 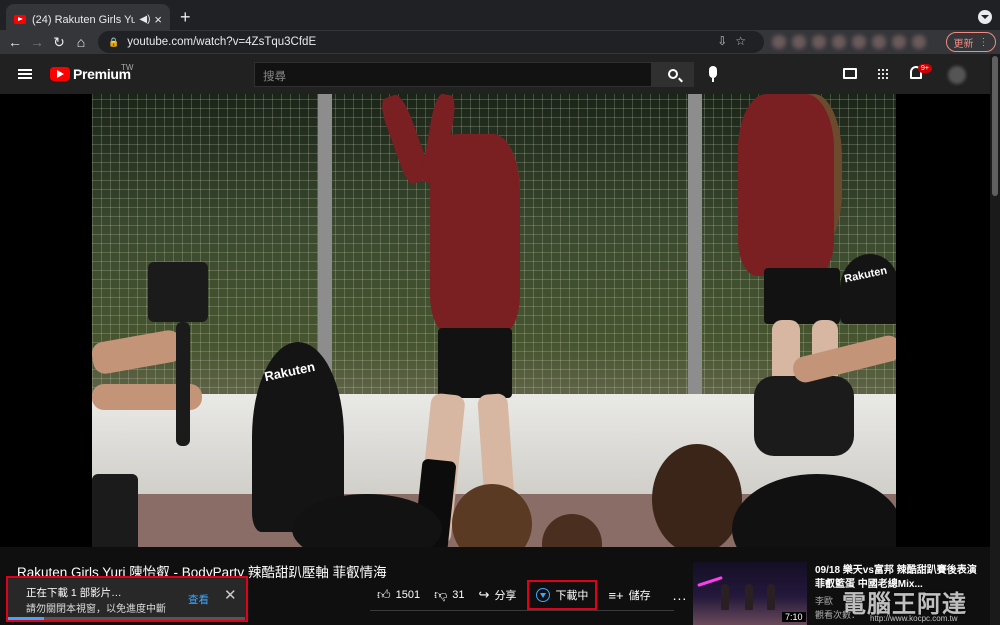 What do you see at coordinates (794, 617) in the screenshot?
I see `video-duration: 7:10` at bounding box center [794, 617].